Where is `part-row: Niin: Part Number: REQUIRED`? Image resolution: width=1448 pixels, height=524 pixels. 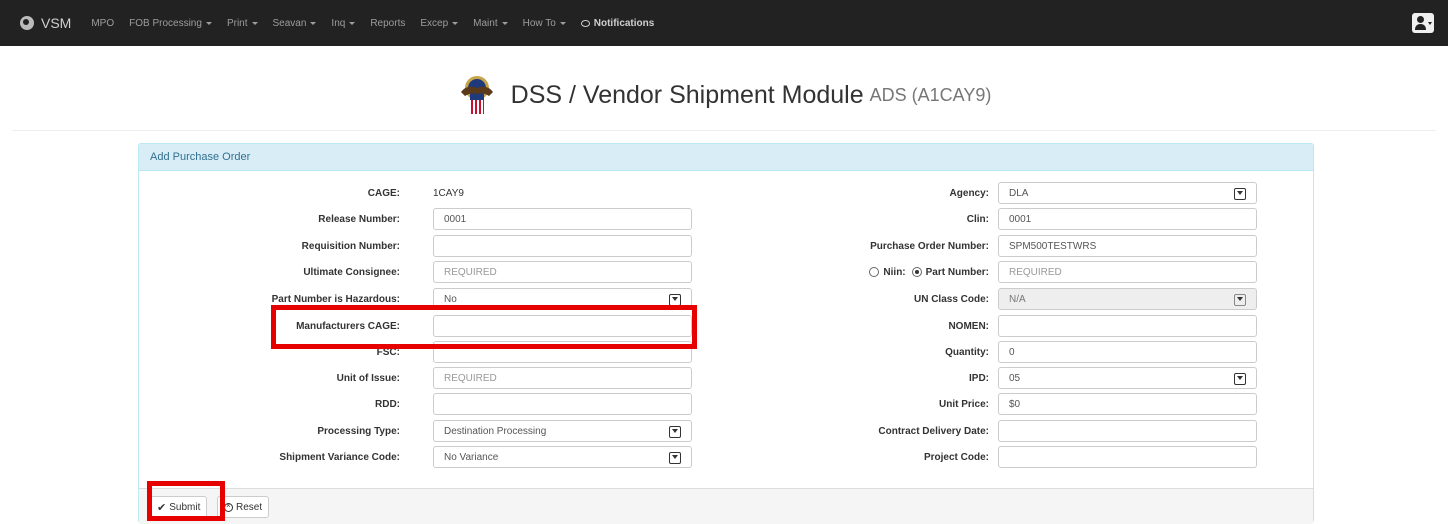 part-row: Niin: Part Number: REQUIRED is located at coordinates (1004, 272).